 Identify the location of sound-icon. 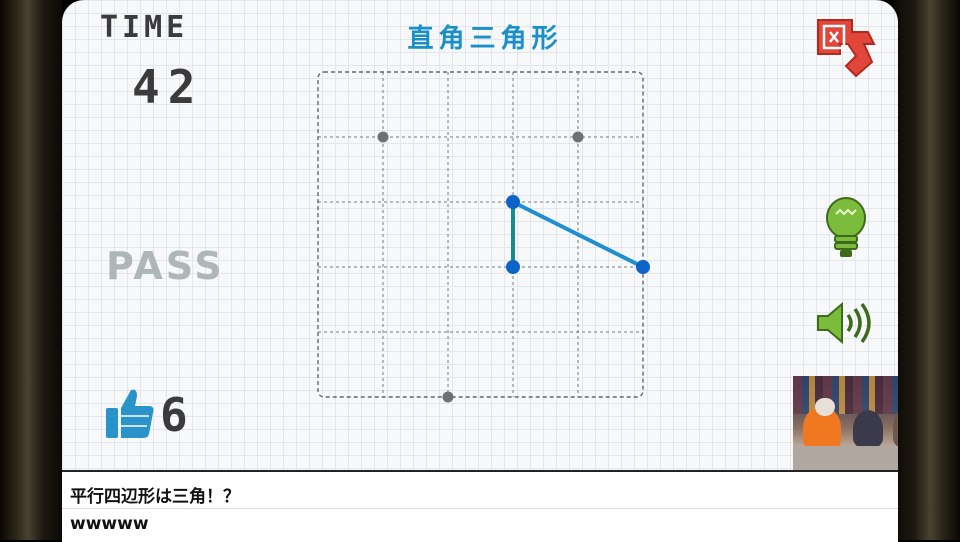
(845, 323).